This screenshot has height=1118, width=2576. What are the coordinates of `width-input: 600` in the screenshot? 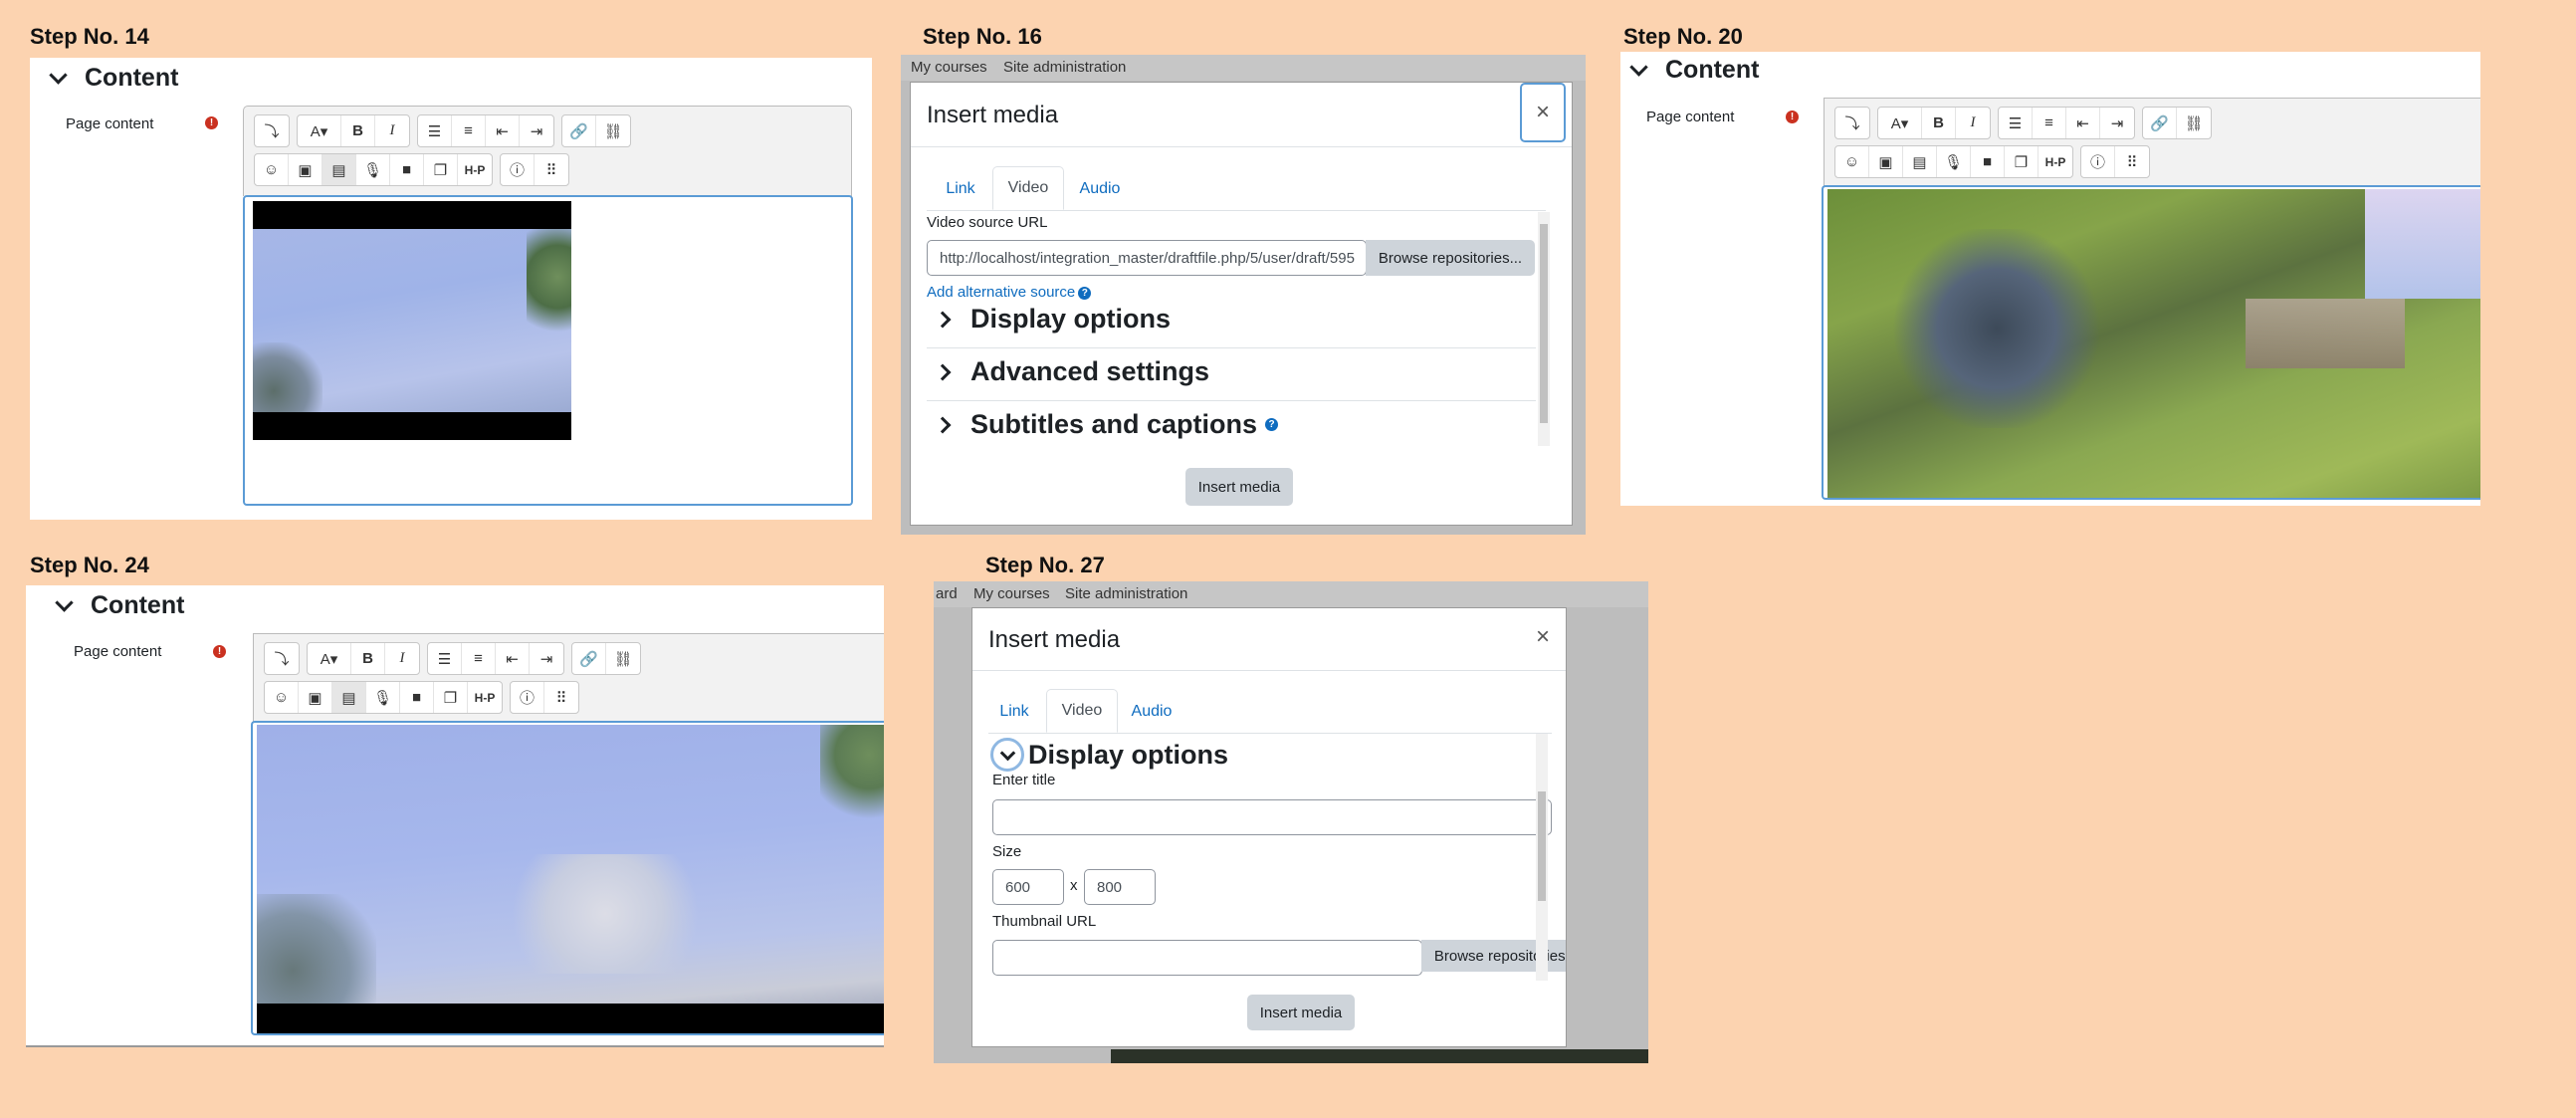 It's located at (1028, 887).